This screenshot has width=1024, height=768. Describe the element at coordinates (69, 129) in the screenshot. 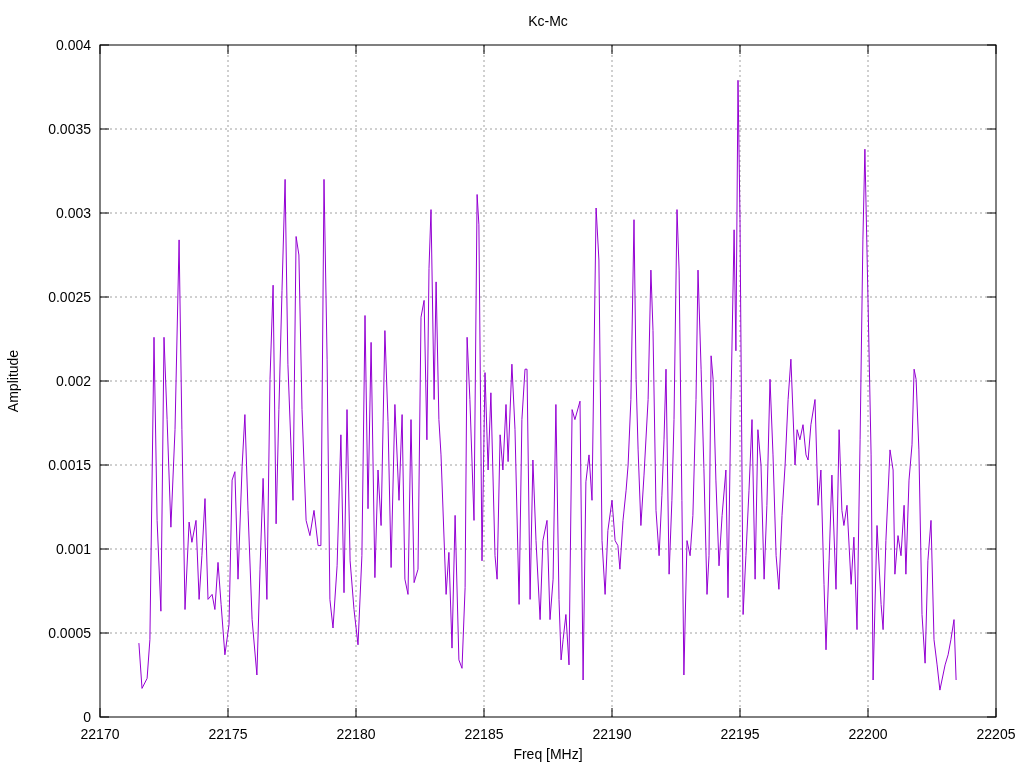

I see `tick-label: 0.0035` at that location.